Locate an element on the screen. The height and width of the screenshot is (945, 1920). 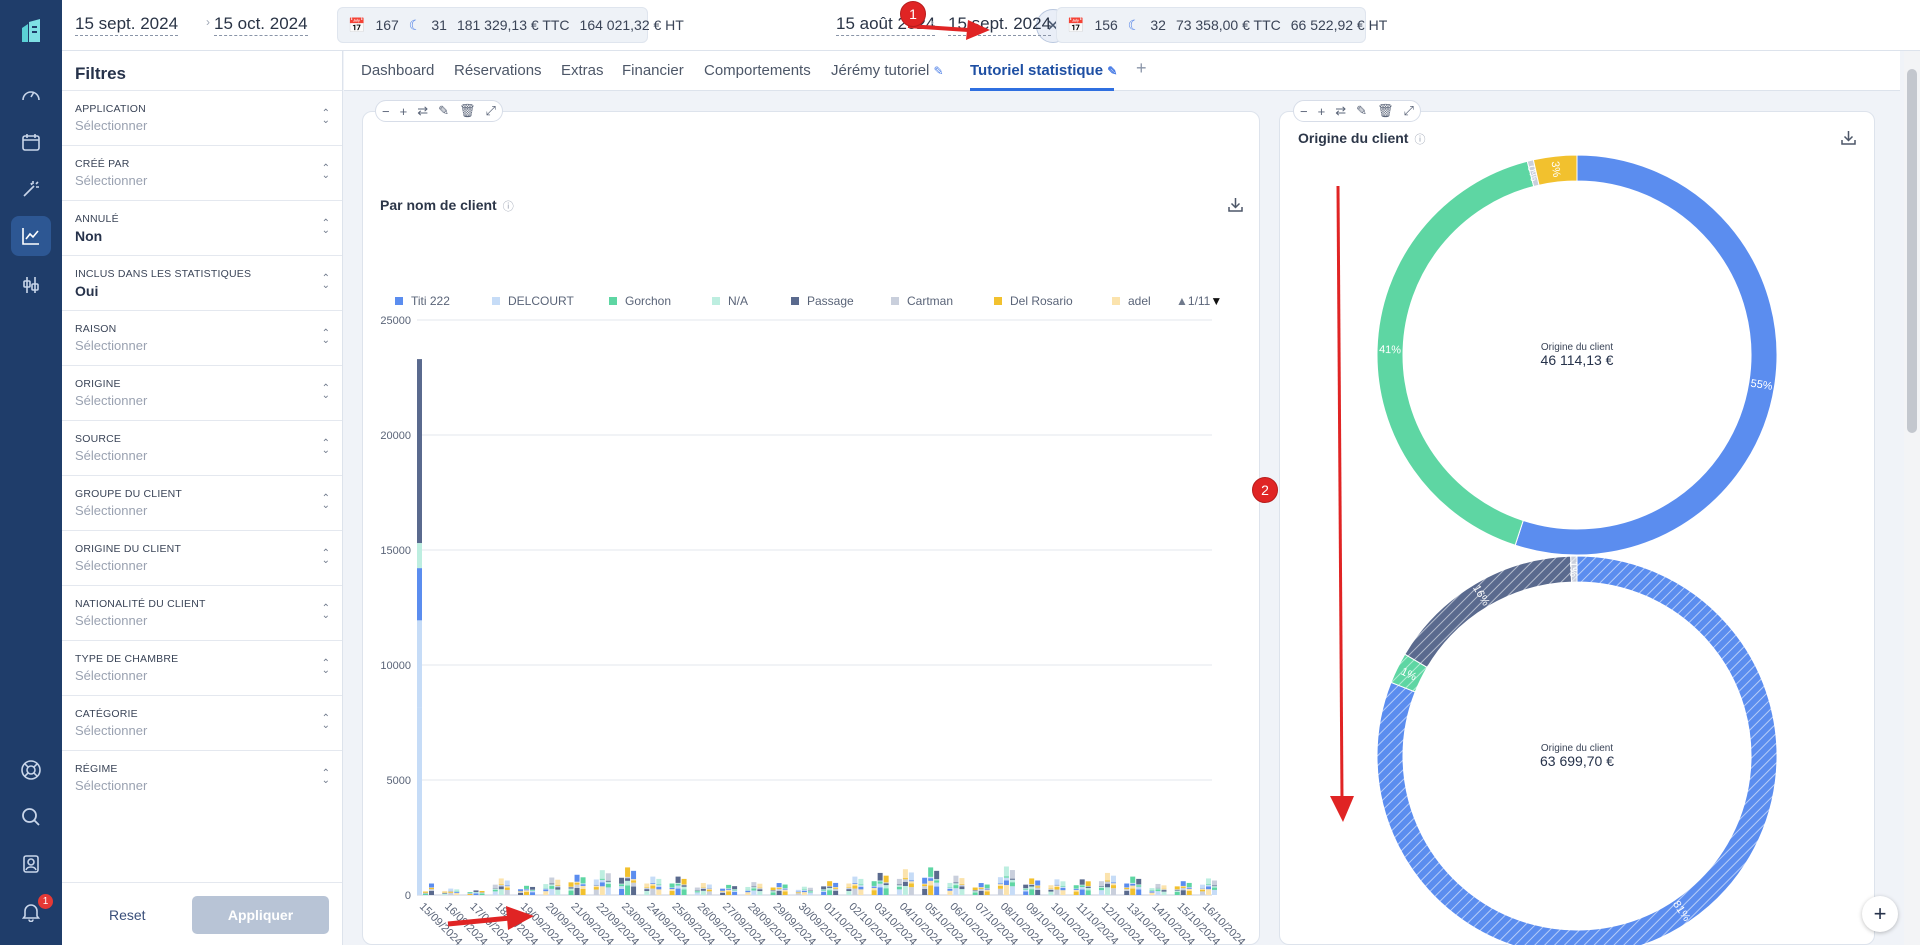
tab-extras: Extras is located at coordinates (582, 70).